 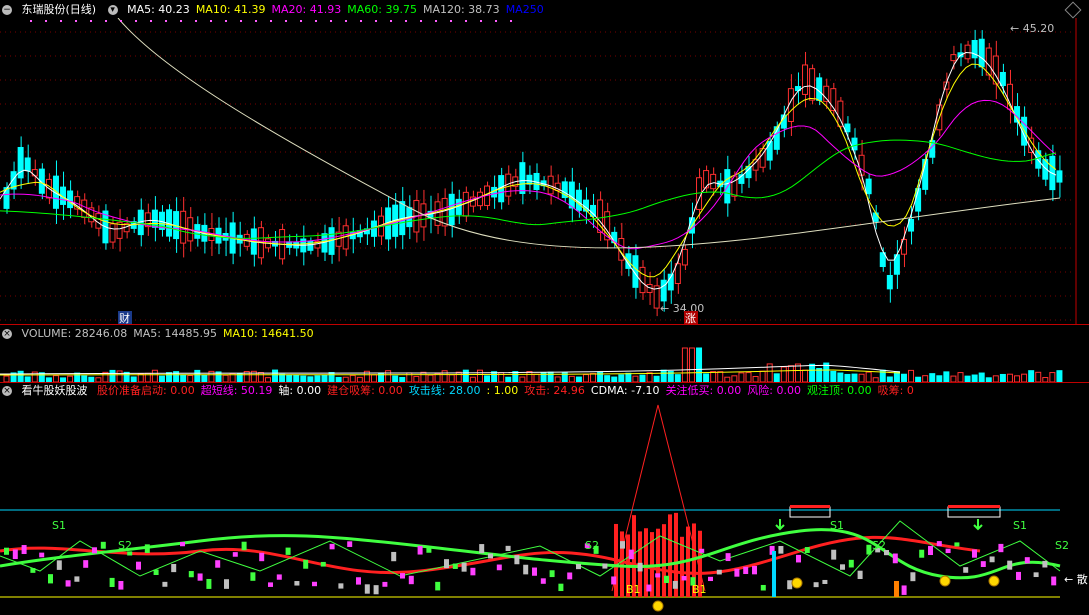 I want to click on stock-title: 东瑞股份(日线), so click(x=59, y=9).